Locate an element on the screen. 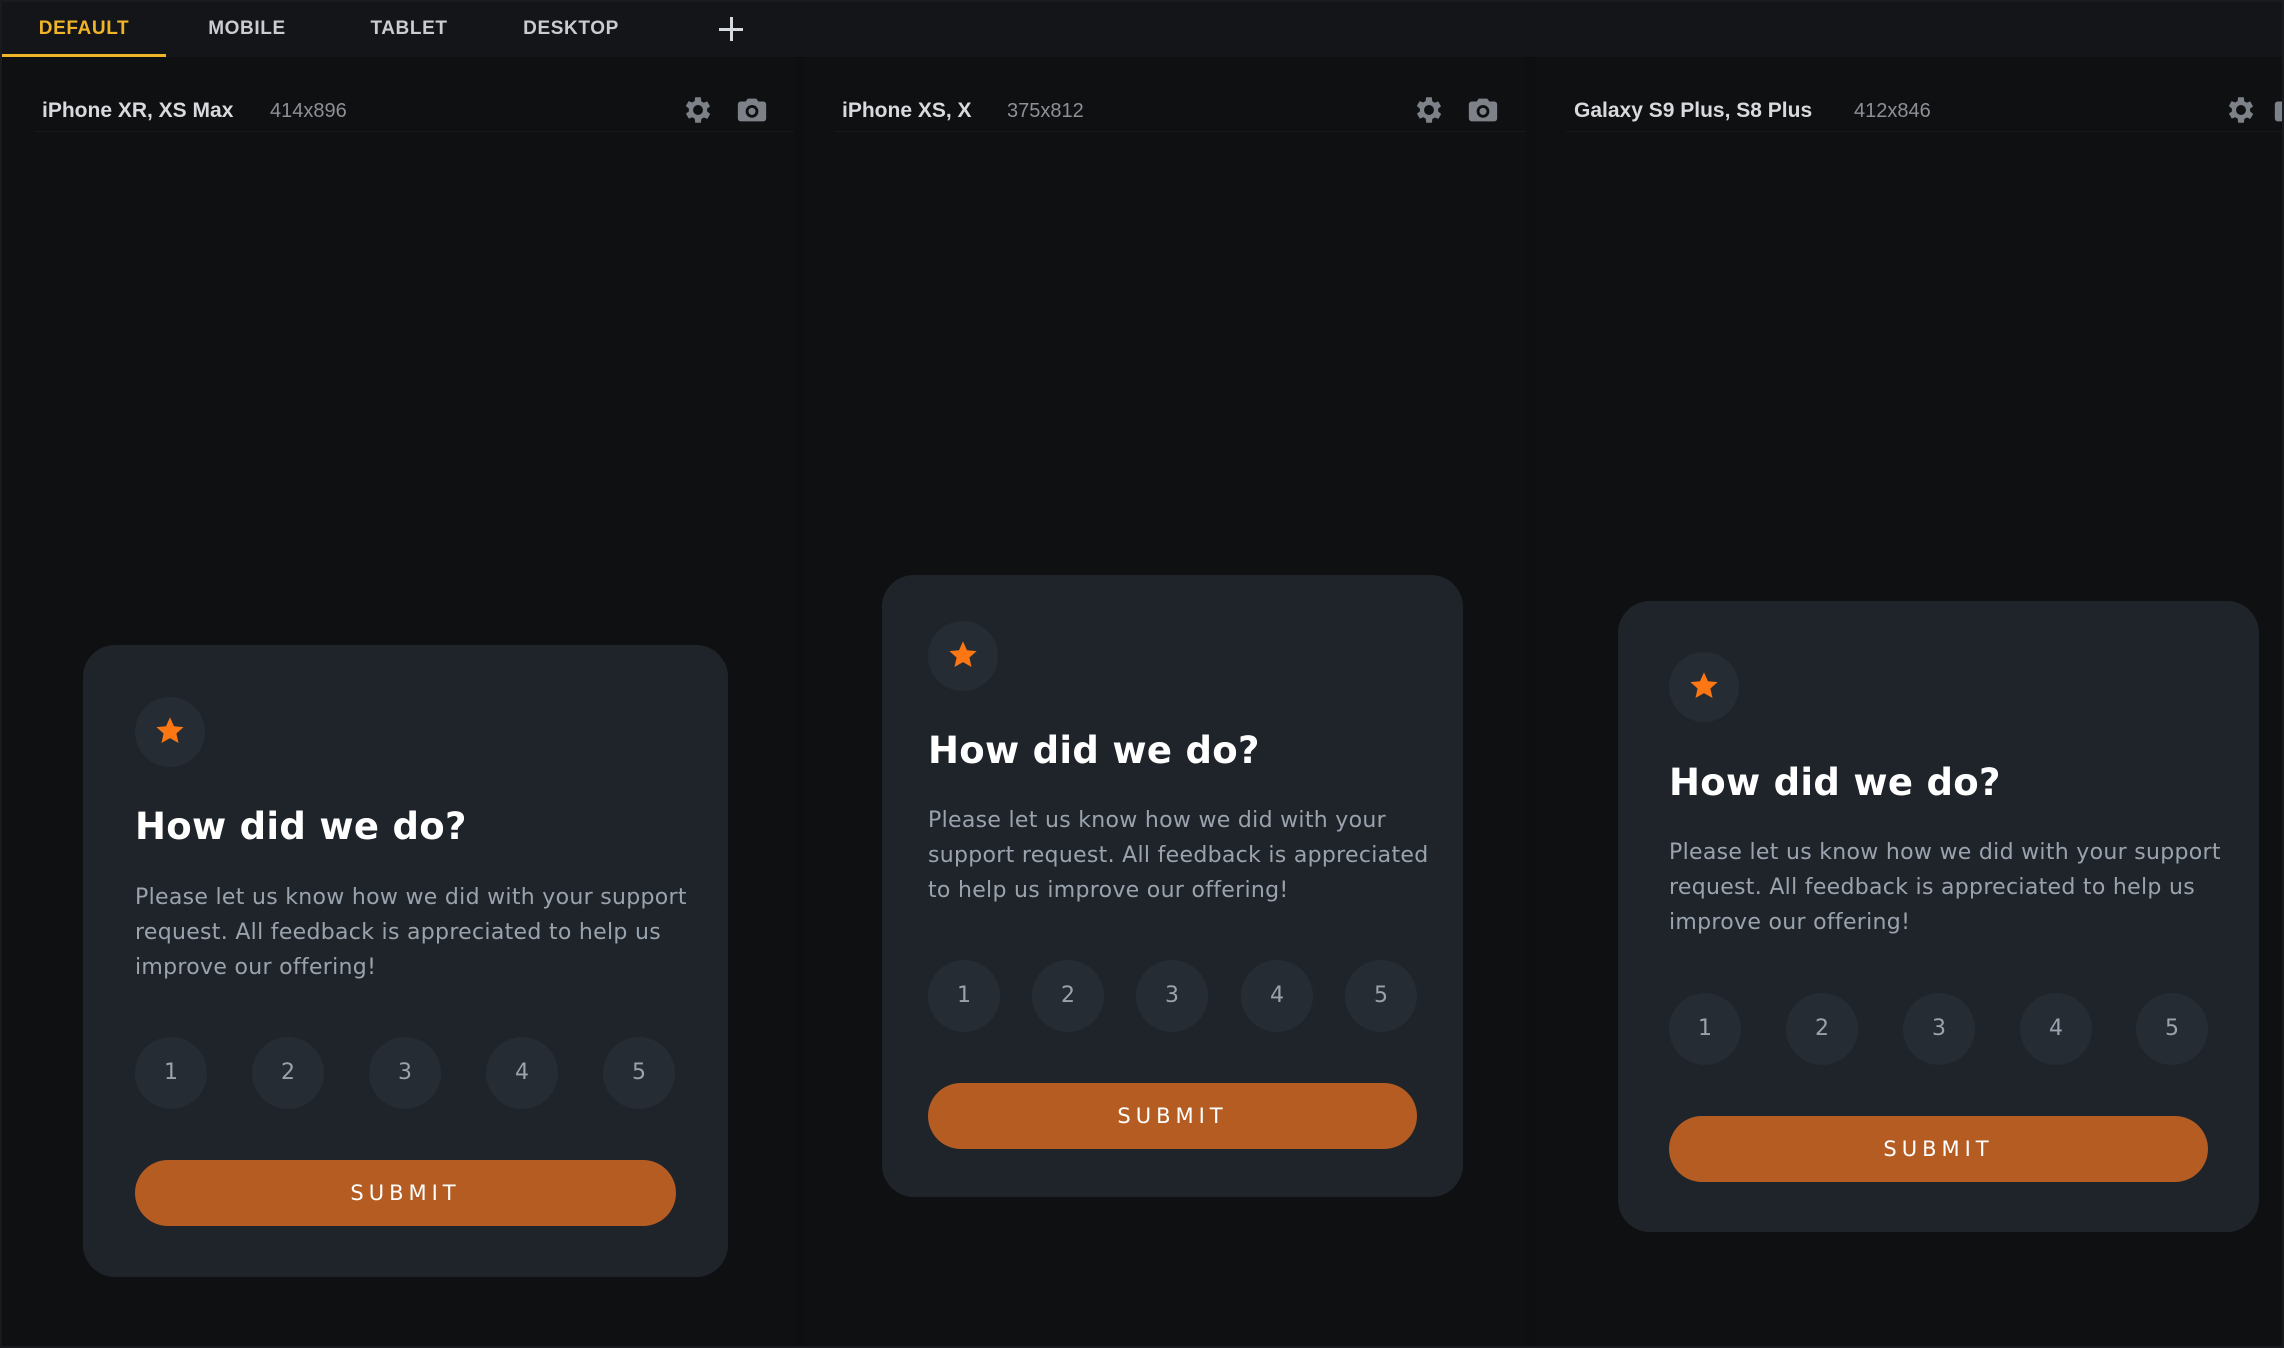 The image size is (2284, 1348). tab-tablet: TABLET is located at coordinates (409, 29).